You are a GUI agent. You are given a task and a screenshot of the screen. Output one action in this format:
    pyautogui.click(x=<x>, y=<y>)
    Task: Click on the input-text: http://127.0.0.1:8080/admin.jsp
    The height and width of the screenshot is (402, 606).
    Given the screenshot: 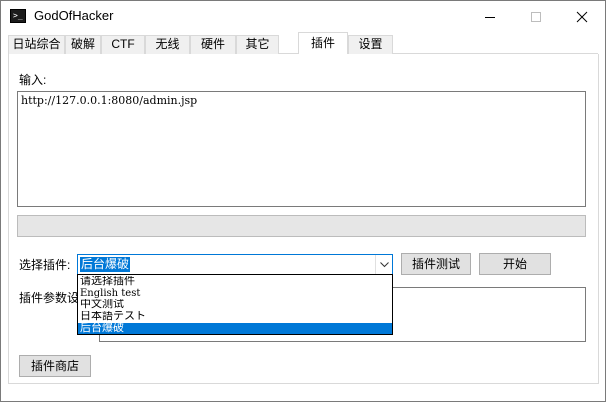 What is the action you would take?
    pyautogui.click(x=109, y=100)
    